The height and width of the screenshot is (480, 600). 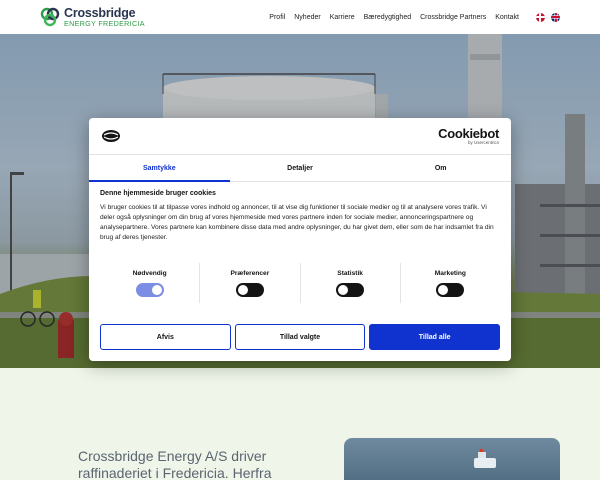 I want to click on category-marketing: Marketing, so click(x=449, y=283).